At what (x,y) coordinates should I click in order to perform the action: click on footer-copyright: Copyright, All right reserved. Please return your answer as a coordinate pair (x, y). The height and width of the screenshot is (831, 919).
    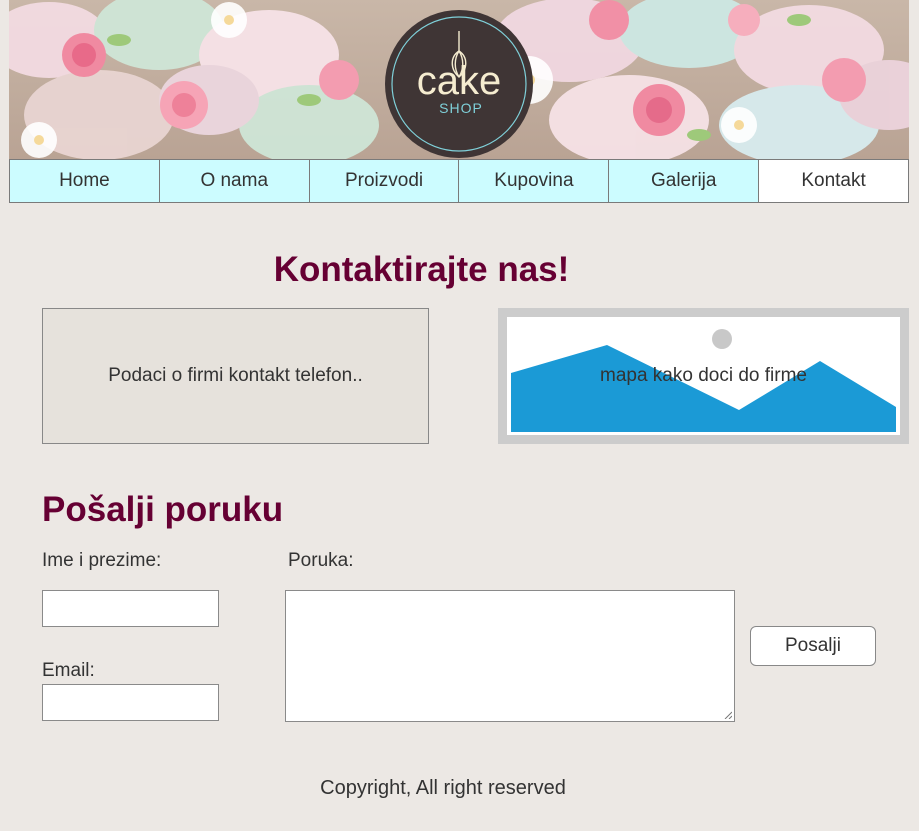
    Looking at the image, I should click on (443, 788).